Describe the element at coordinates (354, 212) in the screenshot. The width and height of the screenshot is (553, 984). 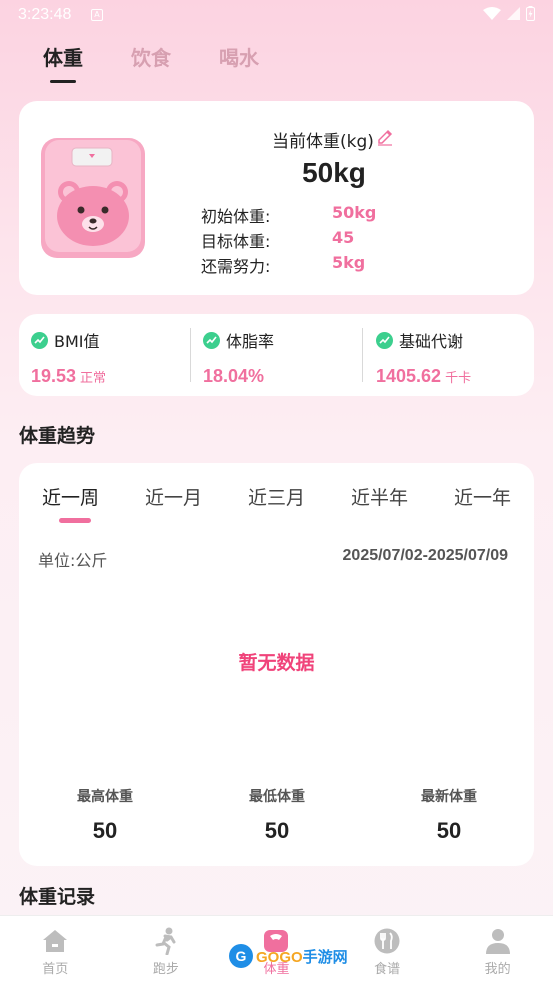
I see `initial-weight-value: 50kg` at that location.